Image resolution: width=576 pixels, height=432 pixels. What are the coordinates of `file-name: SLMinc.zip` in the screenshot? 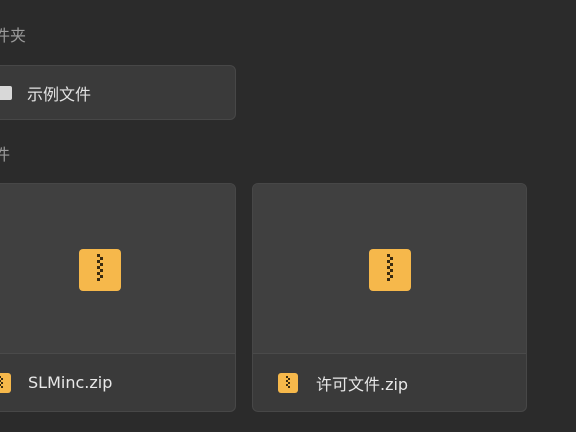 It's located at (70, 382).